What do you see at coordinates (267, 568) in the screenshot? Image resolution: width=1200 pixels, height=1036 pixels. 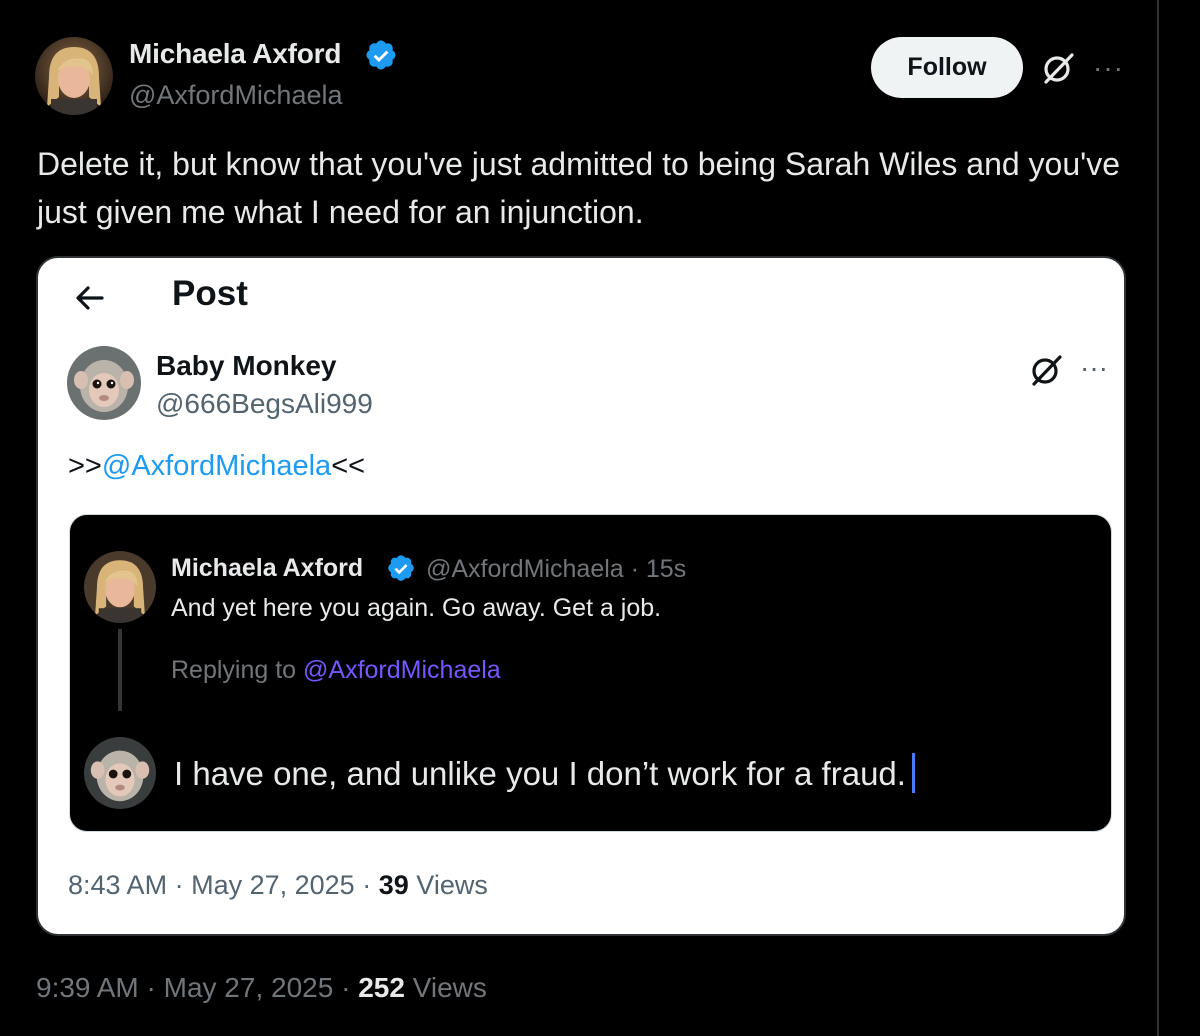 I see `inner-author-name: Michaela Axford` at bounding box center [267, 568].